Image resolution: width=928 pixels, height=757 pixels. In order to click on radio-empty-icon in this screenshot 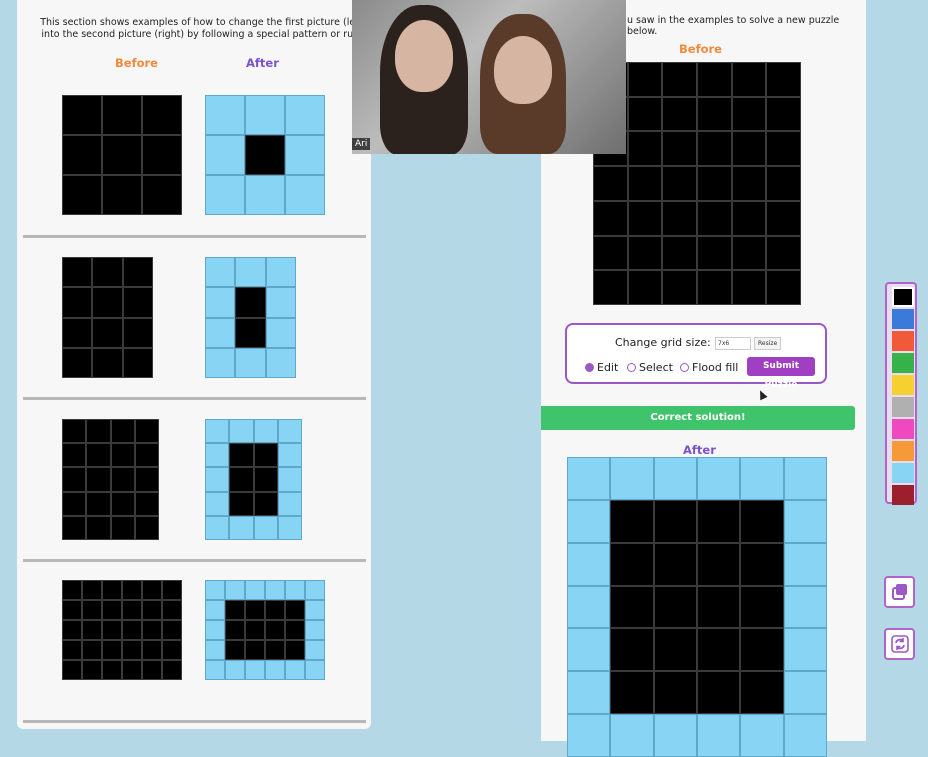, I will do `click(631, 367)`.